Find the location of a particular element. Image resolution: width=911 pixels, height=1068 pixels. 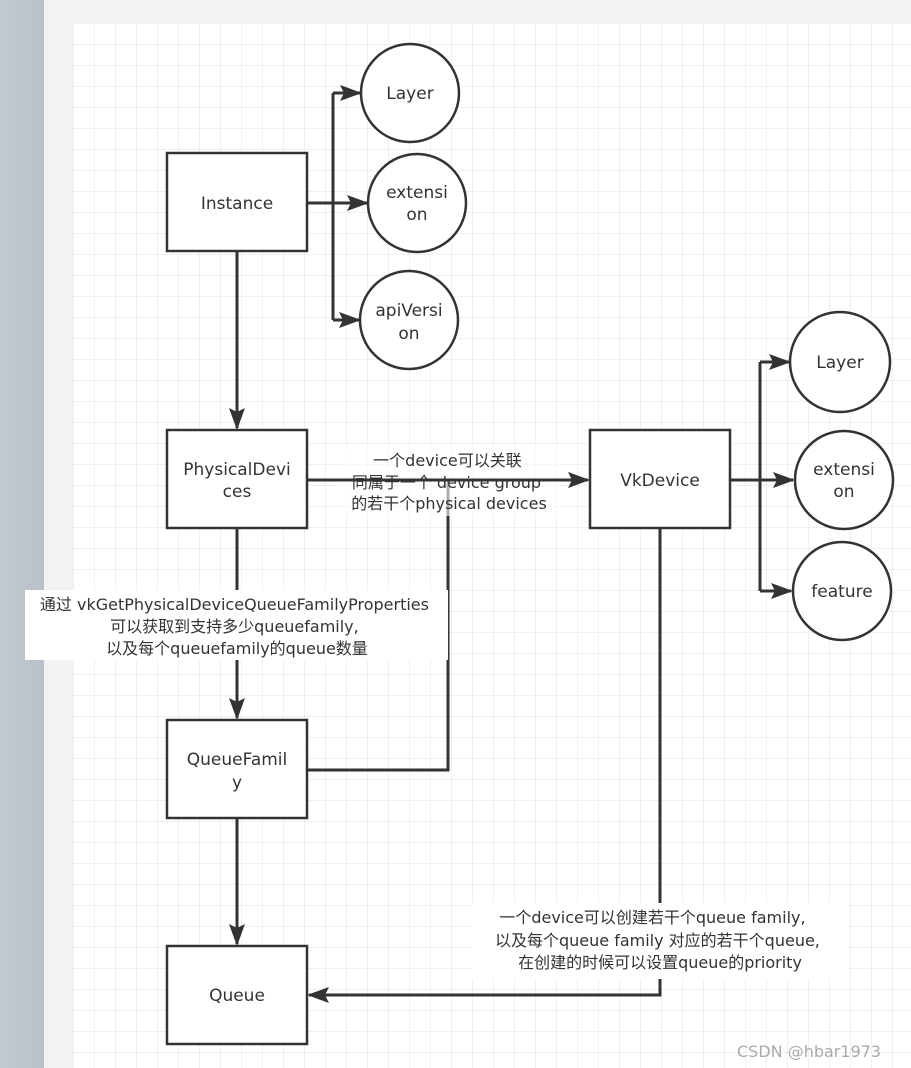

node-queue: Queue is located at coordinates (237, 995).